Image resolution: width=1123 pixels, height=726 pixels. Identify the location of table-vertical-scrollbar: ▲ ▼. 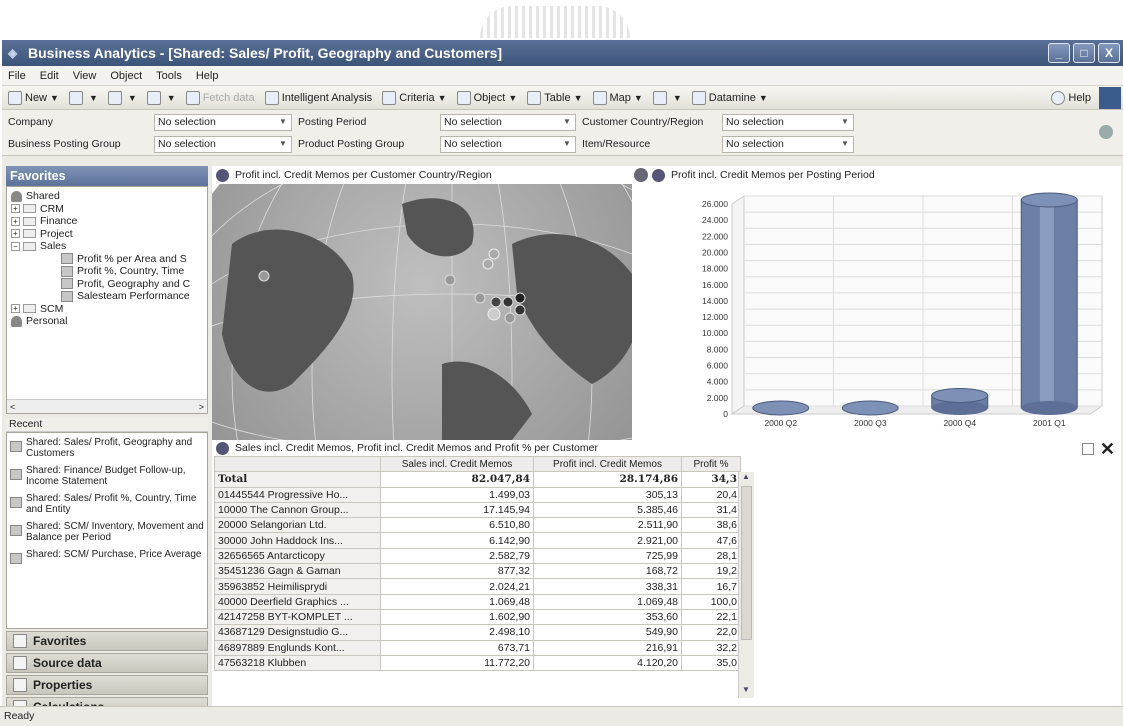
(746, 585).